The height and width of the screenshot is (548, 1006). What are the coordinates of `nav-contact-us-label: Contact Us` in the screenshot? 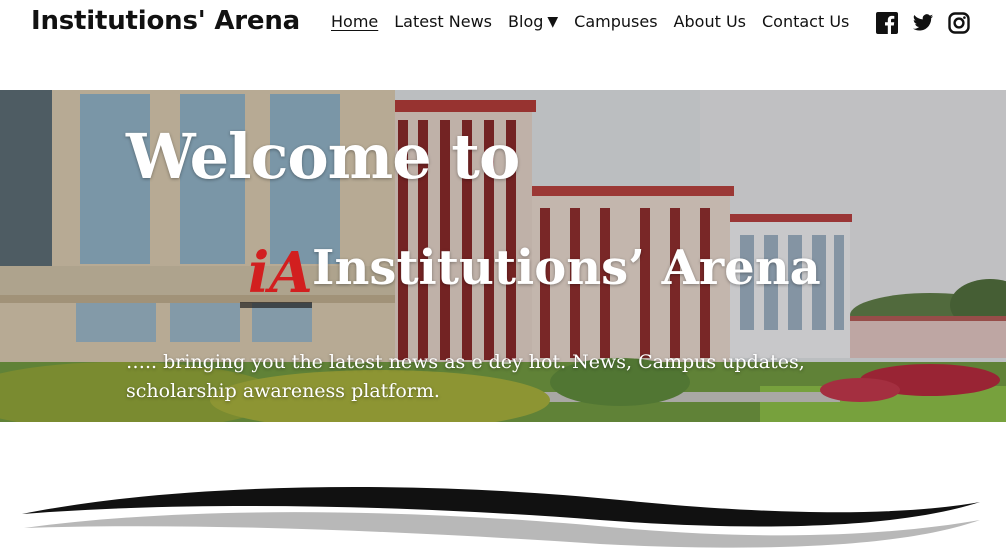 It's located at (805, 21).